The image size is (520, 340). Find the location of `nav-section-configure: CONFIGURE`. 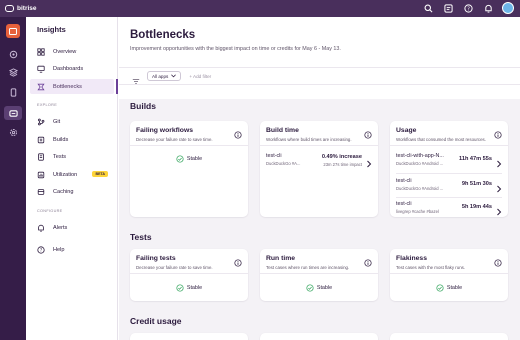

nav-section-configure: CONFIGURE is located at coordinates (50, 211).